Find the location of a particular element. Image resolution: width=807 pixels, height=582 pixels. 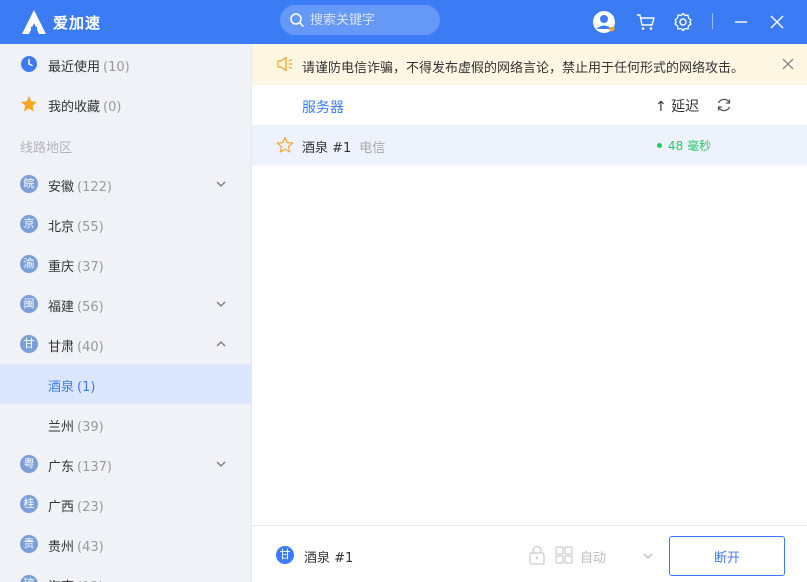

clock-icon is located at coordinates (29, 64).